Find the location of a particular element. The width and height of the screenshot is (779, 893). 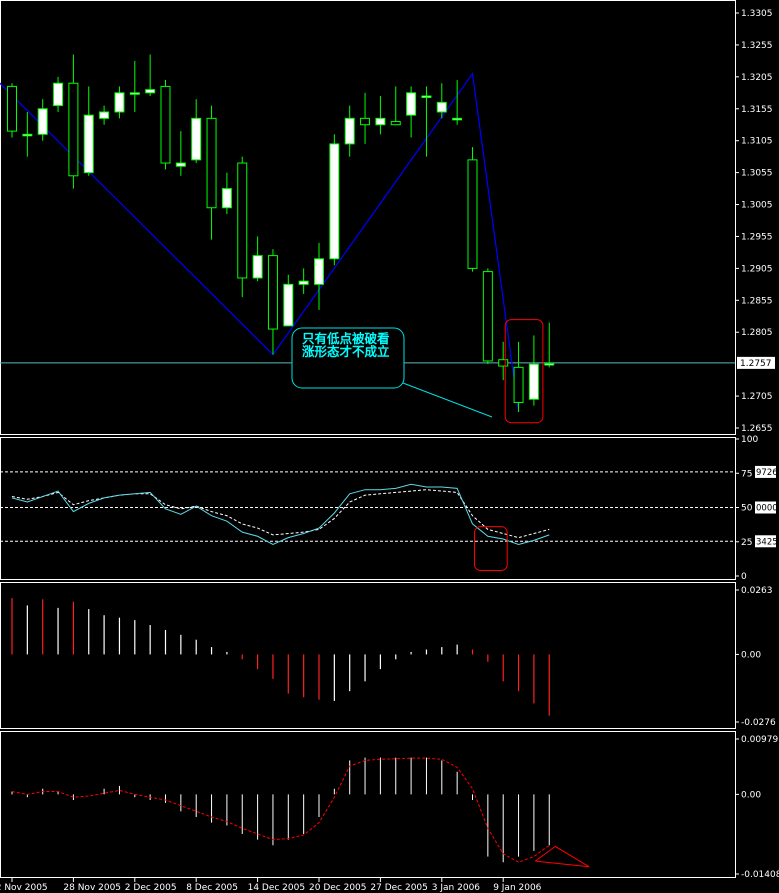

time-tick-label: 27 Dec 2005 is located at coordinates (399, 888).